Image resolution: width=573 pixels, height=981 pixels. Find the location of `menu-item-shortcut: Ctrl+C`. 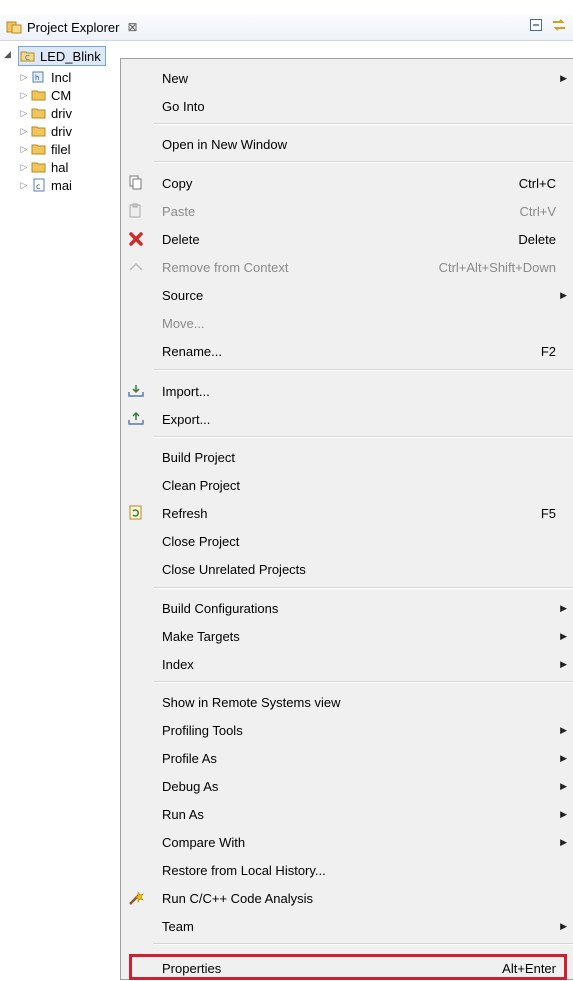

menu-item-shortcut: Ctrl+C is located at coordinates (537, 183).